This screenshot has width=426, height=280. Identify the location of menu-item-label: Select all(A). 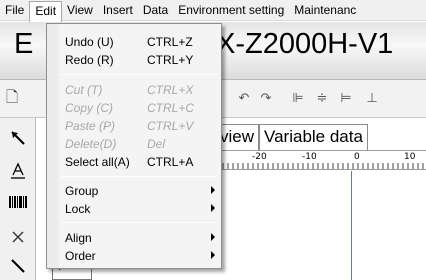
(97, 162).